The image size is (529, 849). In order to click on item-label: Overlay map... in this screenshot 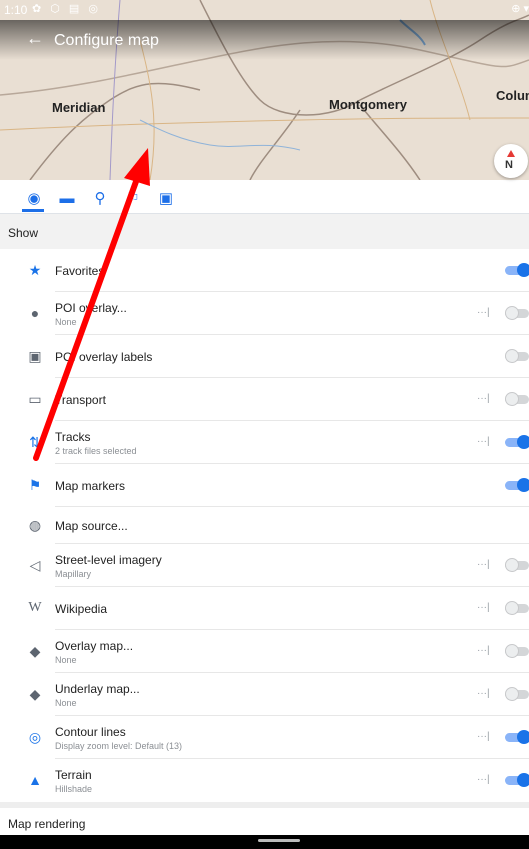, I will do `click(94, 646)`.